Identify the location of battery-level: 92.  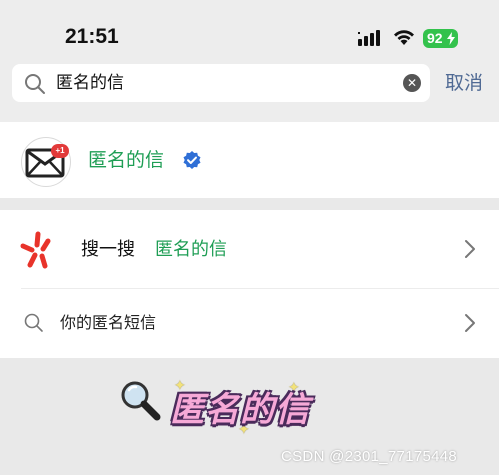
(435, 38).